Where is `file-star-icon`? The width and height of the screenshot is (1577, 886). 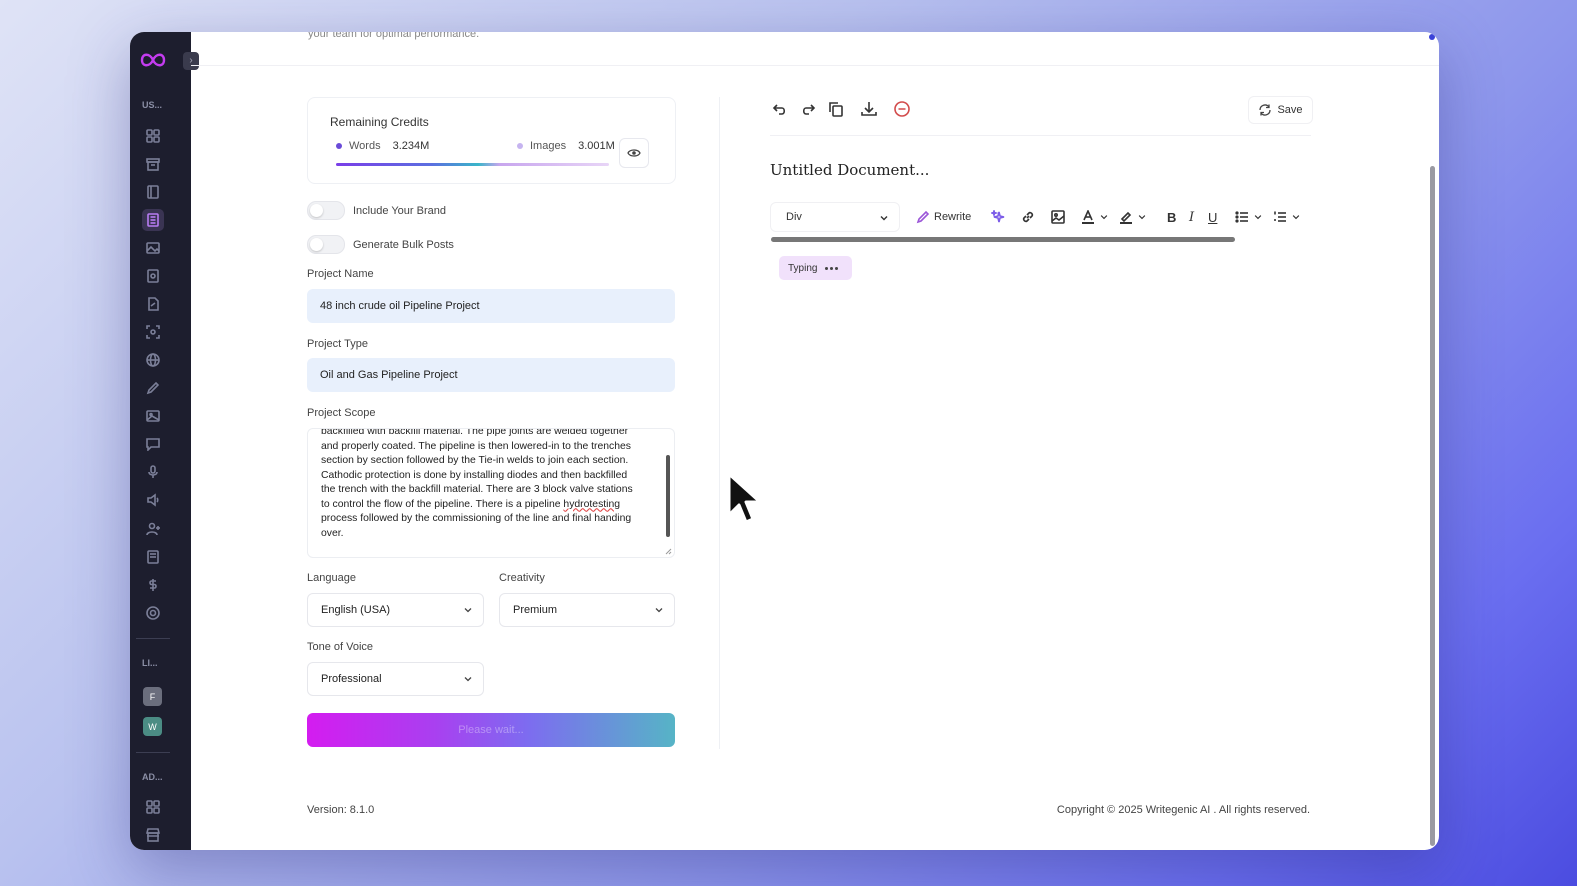
file-star-icon is located at coordinates (153, 276).